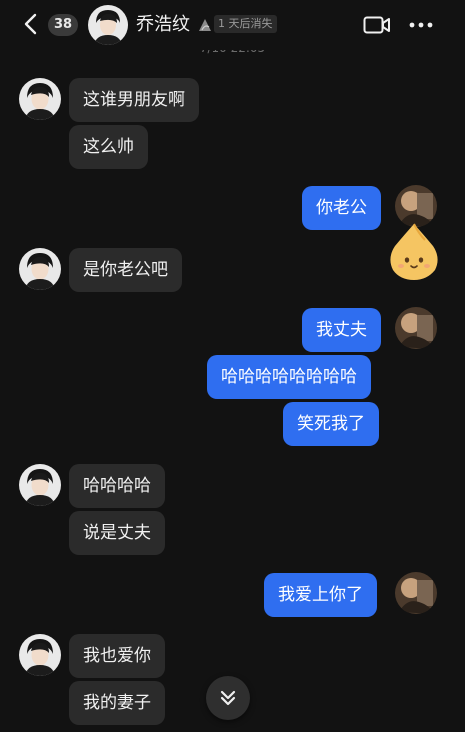 The height and width of the screenshot is (732, 465). I want to click on chevron-double-down-icon, so click(228, 698).